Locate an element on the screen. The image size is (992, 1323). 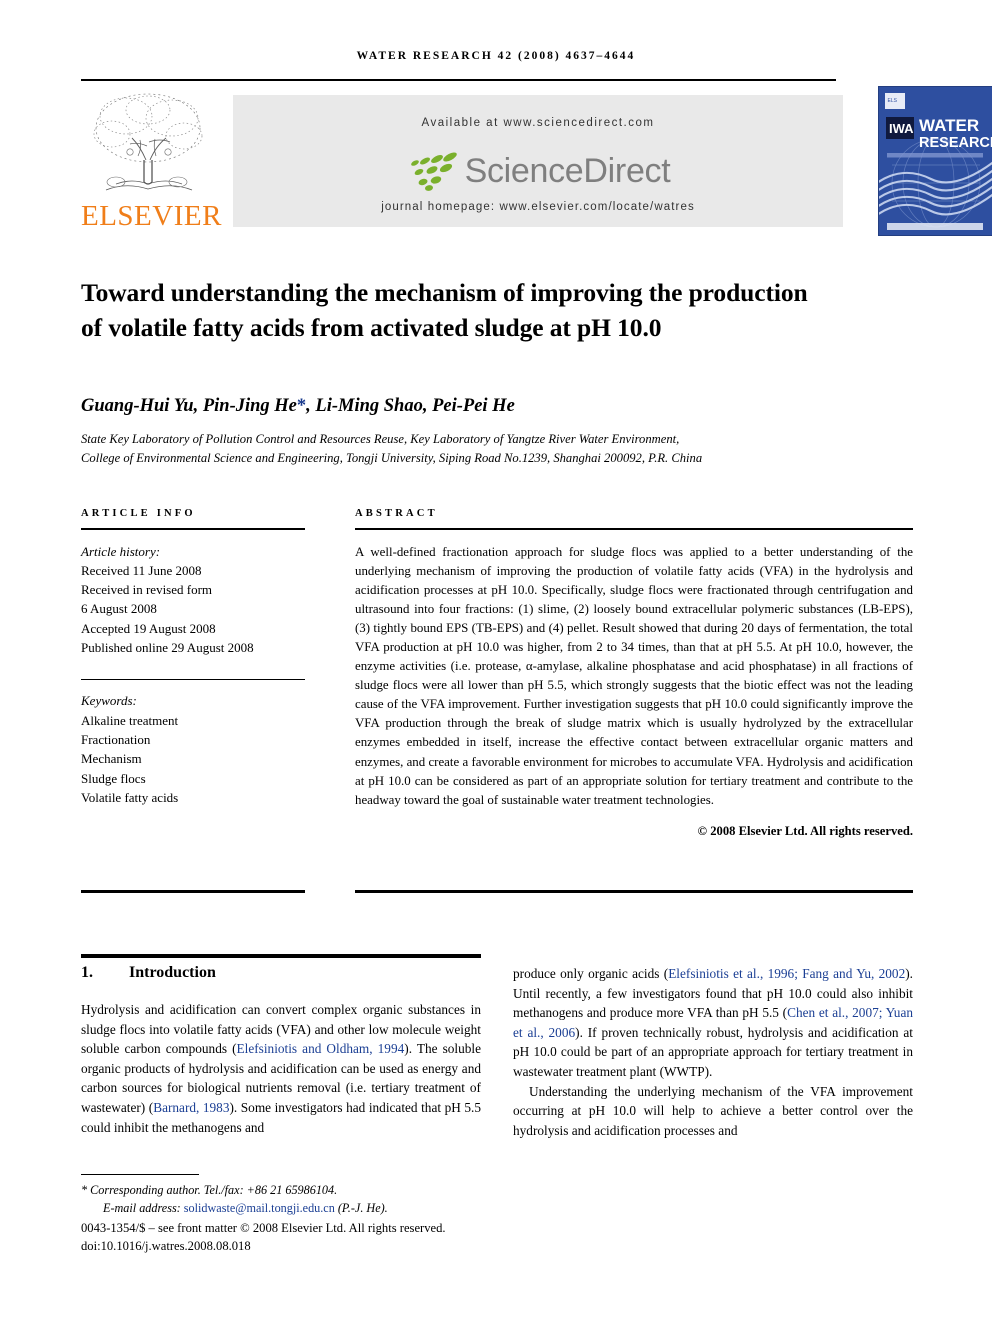
email-suffix: (P.-J. He). is located at coordinates (362, 1207).